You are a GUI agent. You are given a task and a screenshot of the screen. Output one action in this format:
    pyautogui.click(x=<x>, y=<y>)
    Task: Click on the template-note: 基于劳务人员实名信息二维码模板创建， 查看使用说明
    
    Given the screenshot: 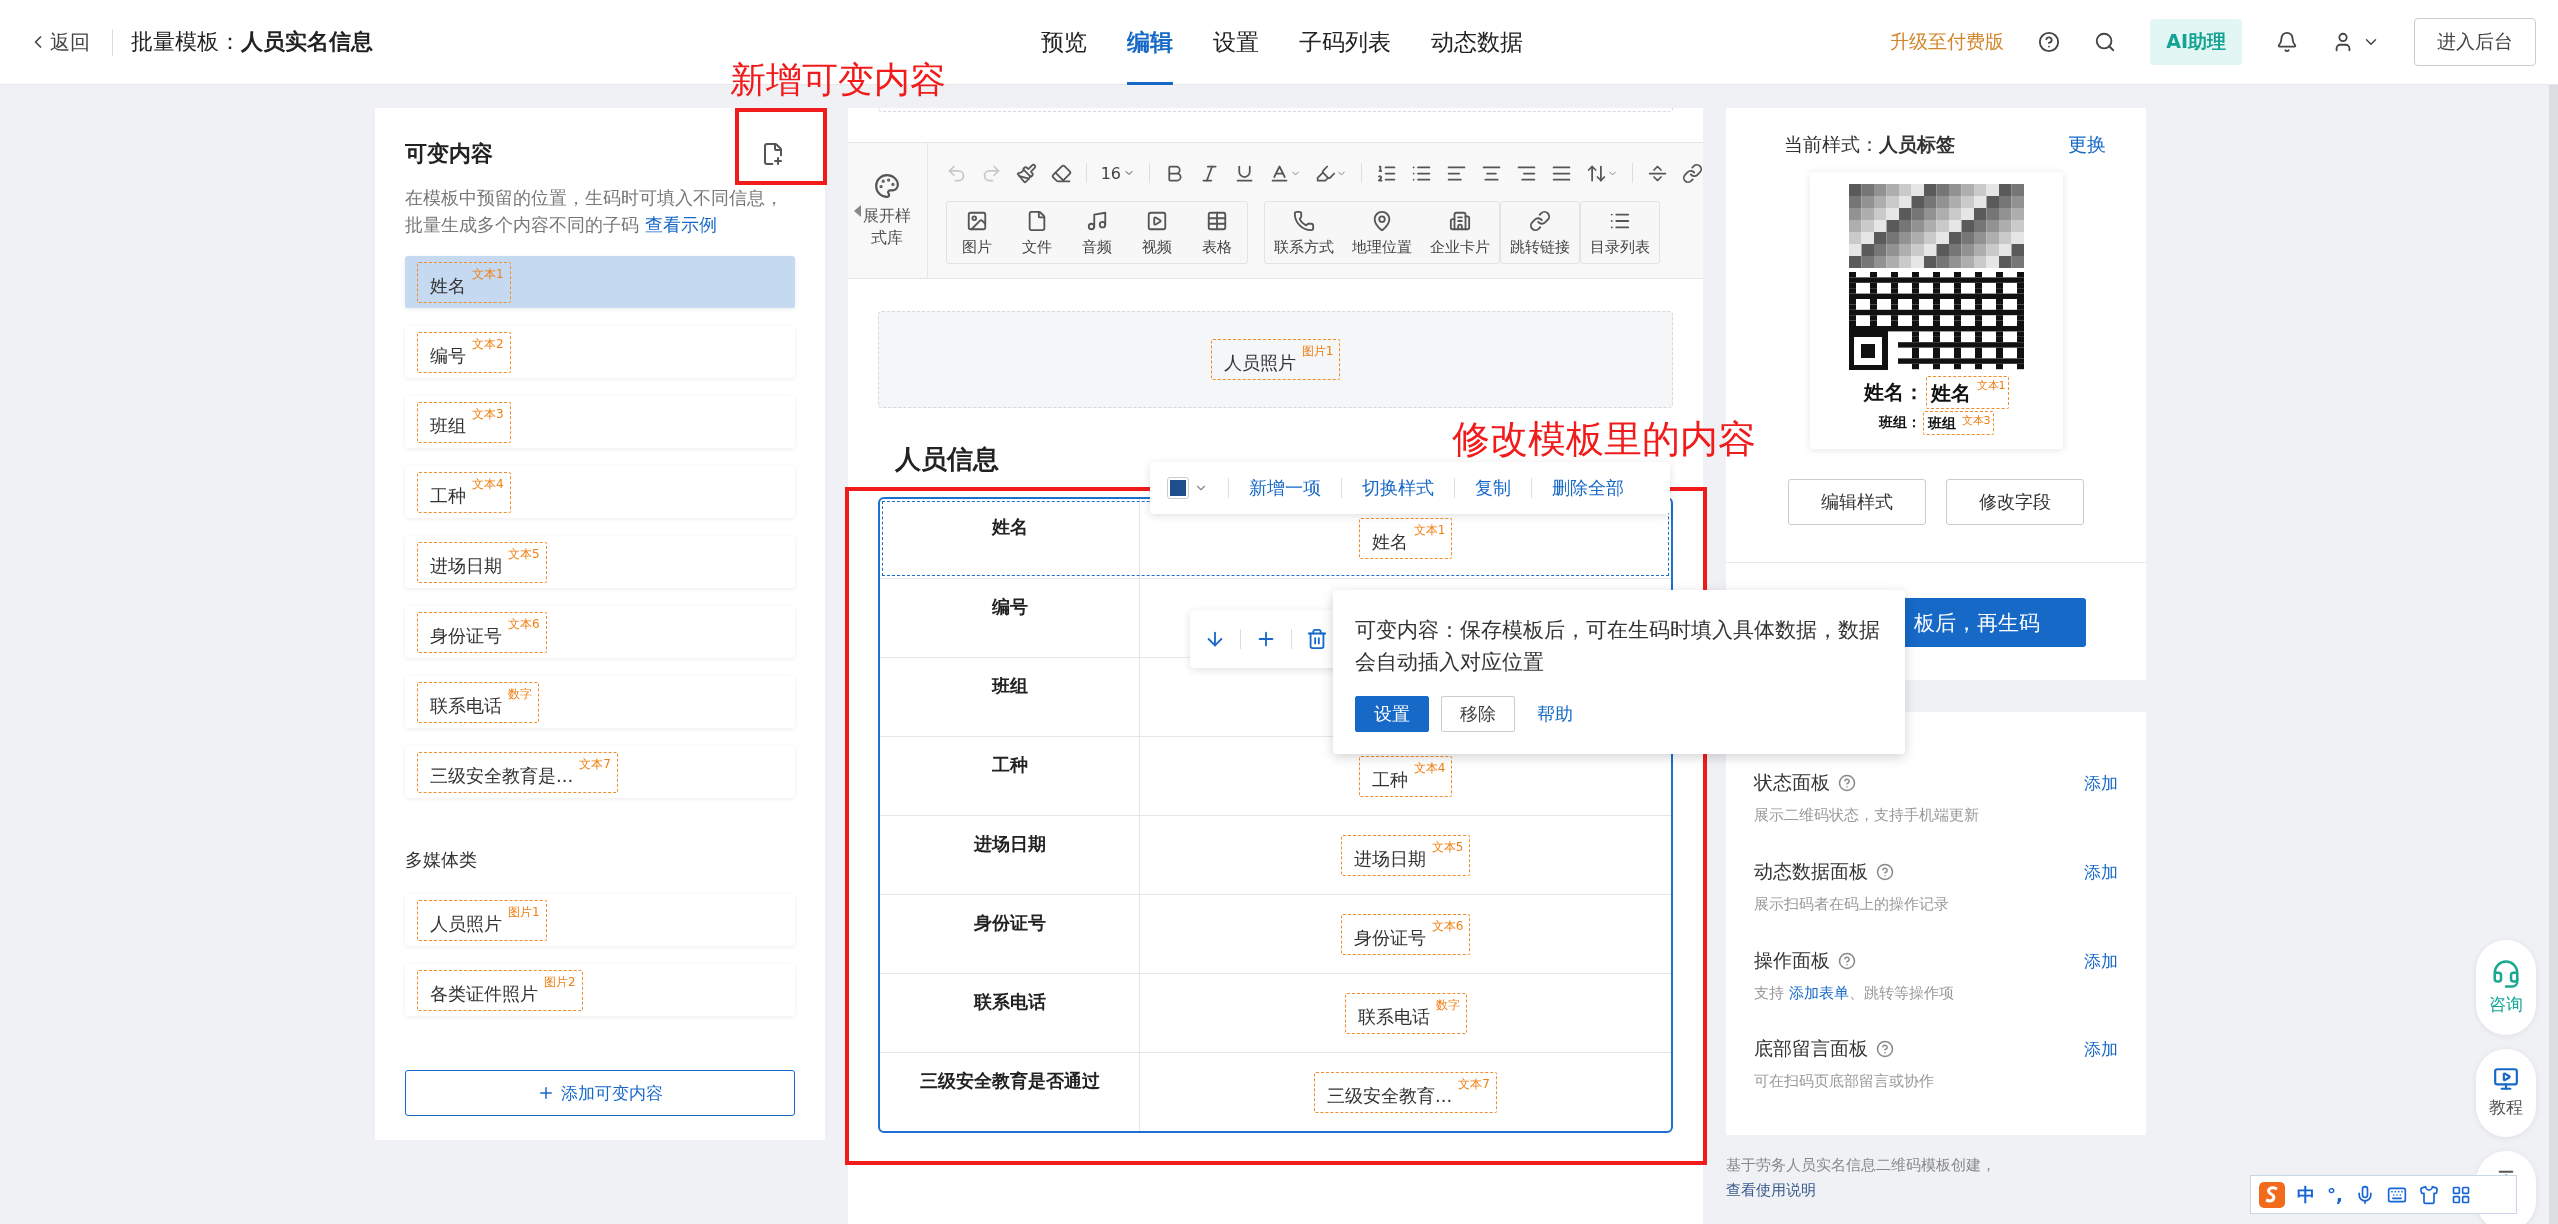 What is the action you would take?
    pyautogui.click(x=1861, y=1178)
    